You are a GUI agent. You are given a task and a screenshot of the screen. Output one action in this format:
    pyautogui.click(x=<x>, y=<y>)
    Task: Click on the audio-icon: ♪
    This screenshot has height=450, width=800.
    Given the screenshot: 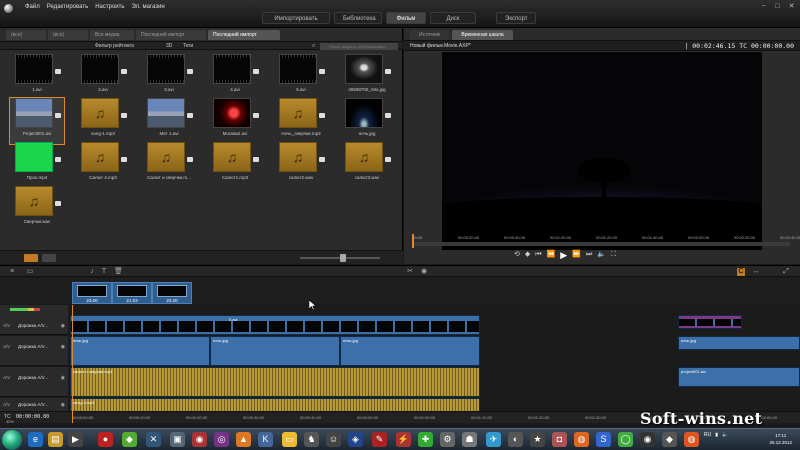 What is the action you would take?
    pyautogui.click(x=92, y=272)
    